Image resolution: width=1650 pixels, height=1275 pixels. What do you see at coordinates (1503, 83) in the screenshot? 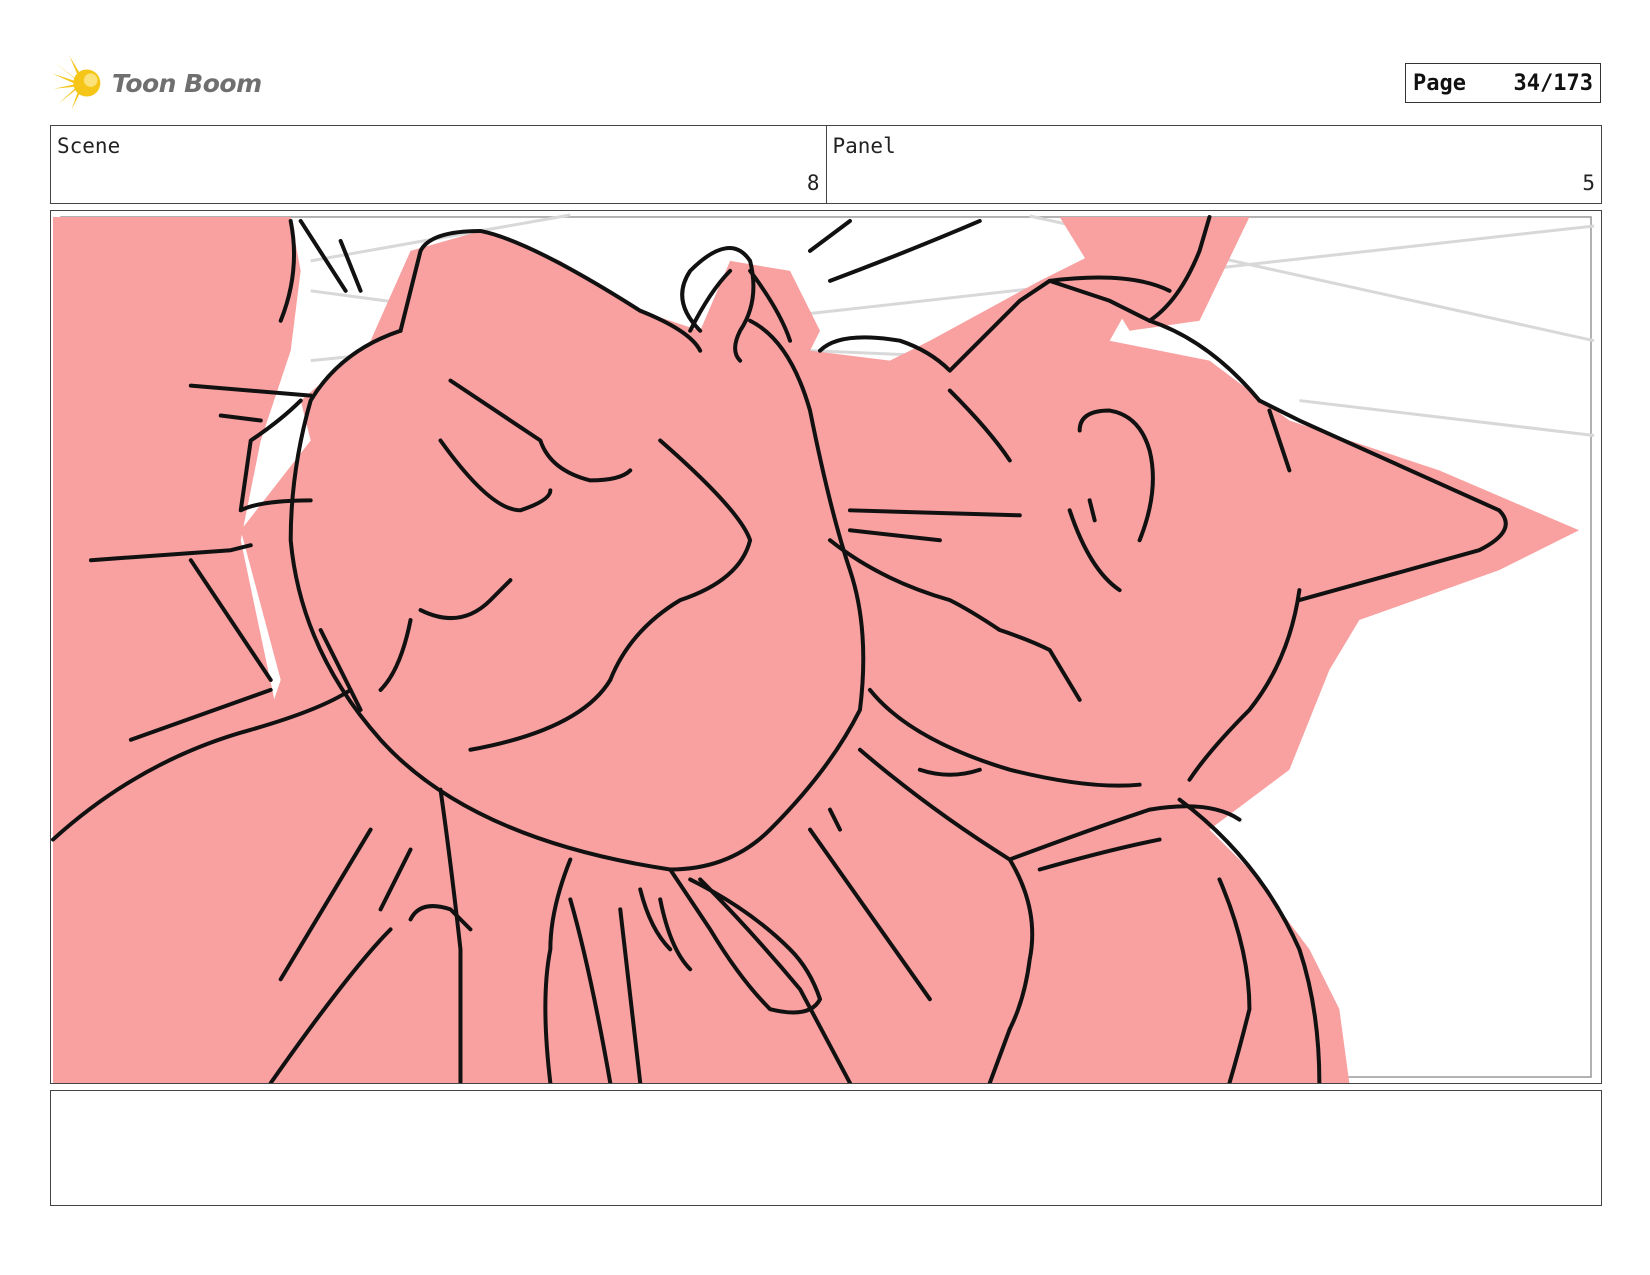
I see `page-indicator: Page 34/173` at bounding box center [1503, 83].